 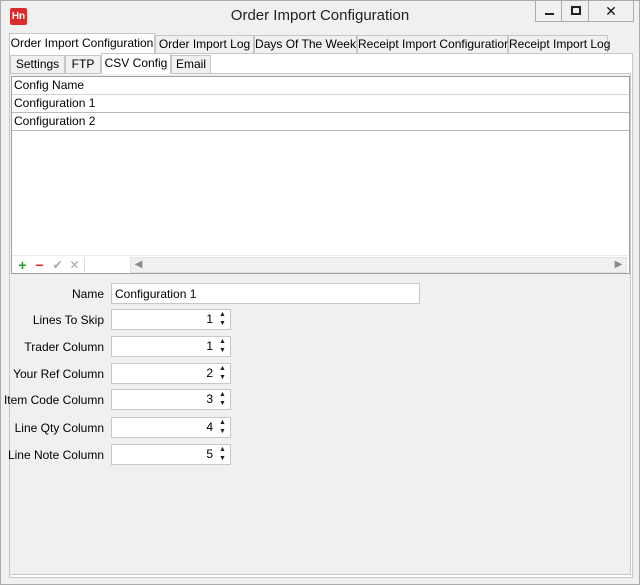 I want to click on line-note-column-stepper: 5 ▲ ▼, so click(x=171, y=454).